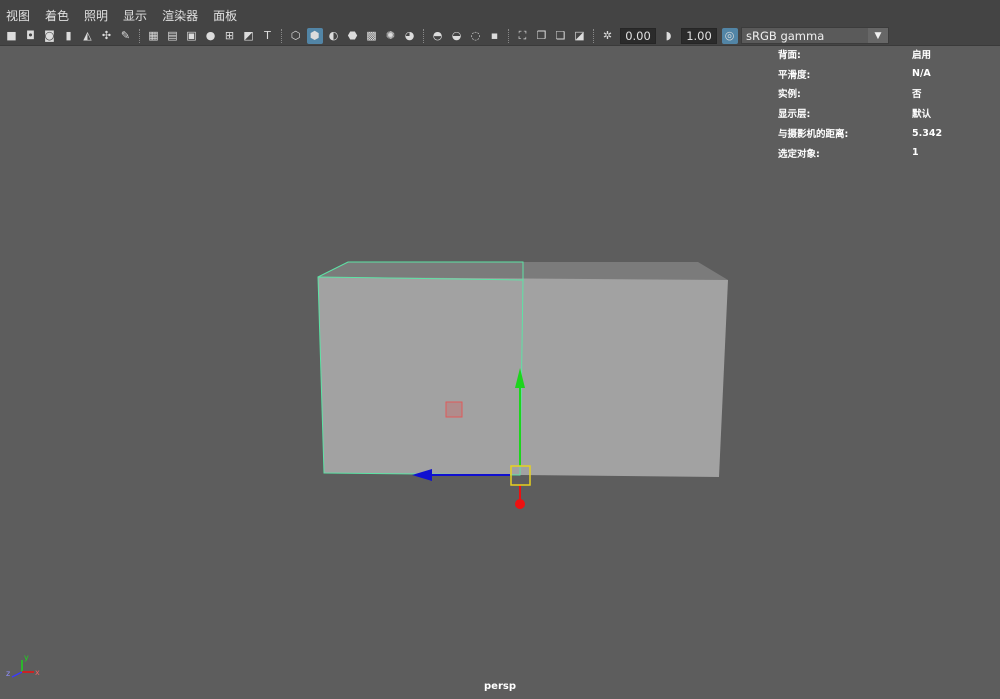 This screenshot has height=699, width=1000. I want to click on view-axis-y-label: y, so click(26, 657).